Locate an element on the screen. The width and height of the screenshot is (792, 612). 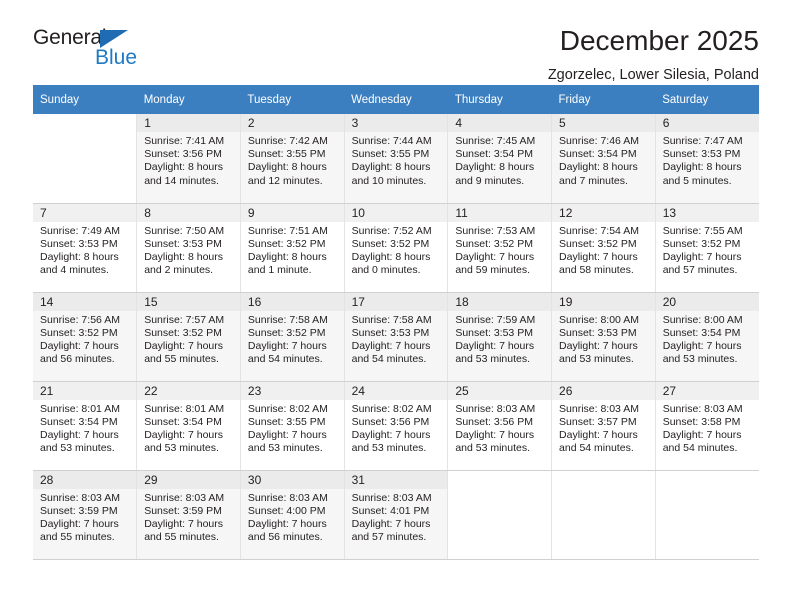
daylight-text-line2: and 10 minutes. is located at coordinates (389, 180).